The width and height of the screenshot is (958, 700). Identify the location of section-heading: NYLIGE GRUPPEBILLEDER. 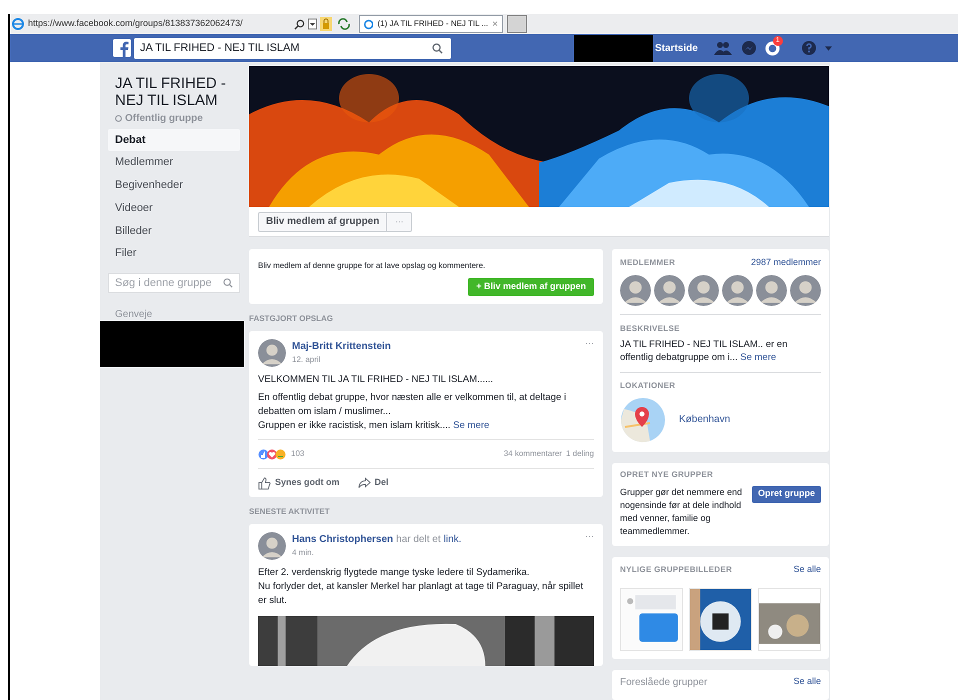
(676, 570).